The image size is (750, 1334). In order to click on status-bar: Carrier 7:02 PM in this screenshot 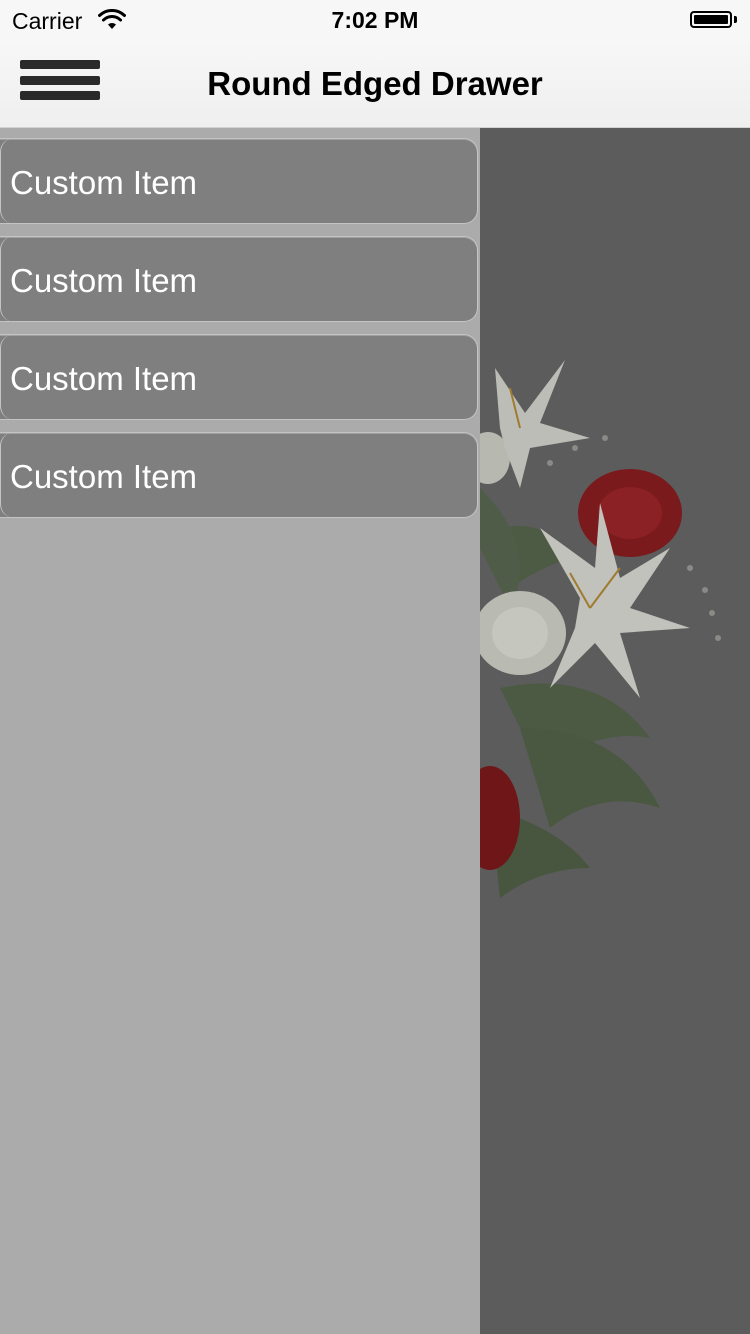, I will do `click(375, 20)`.